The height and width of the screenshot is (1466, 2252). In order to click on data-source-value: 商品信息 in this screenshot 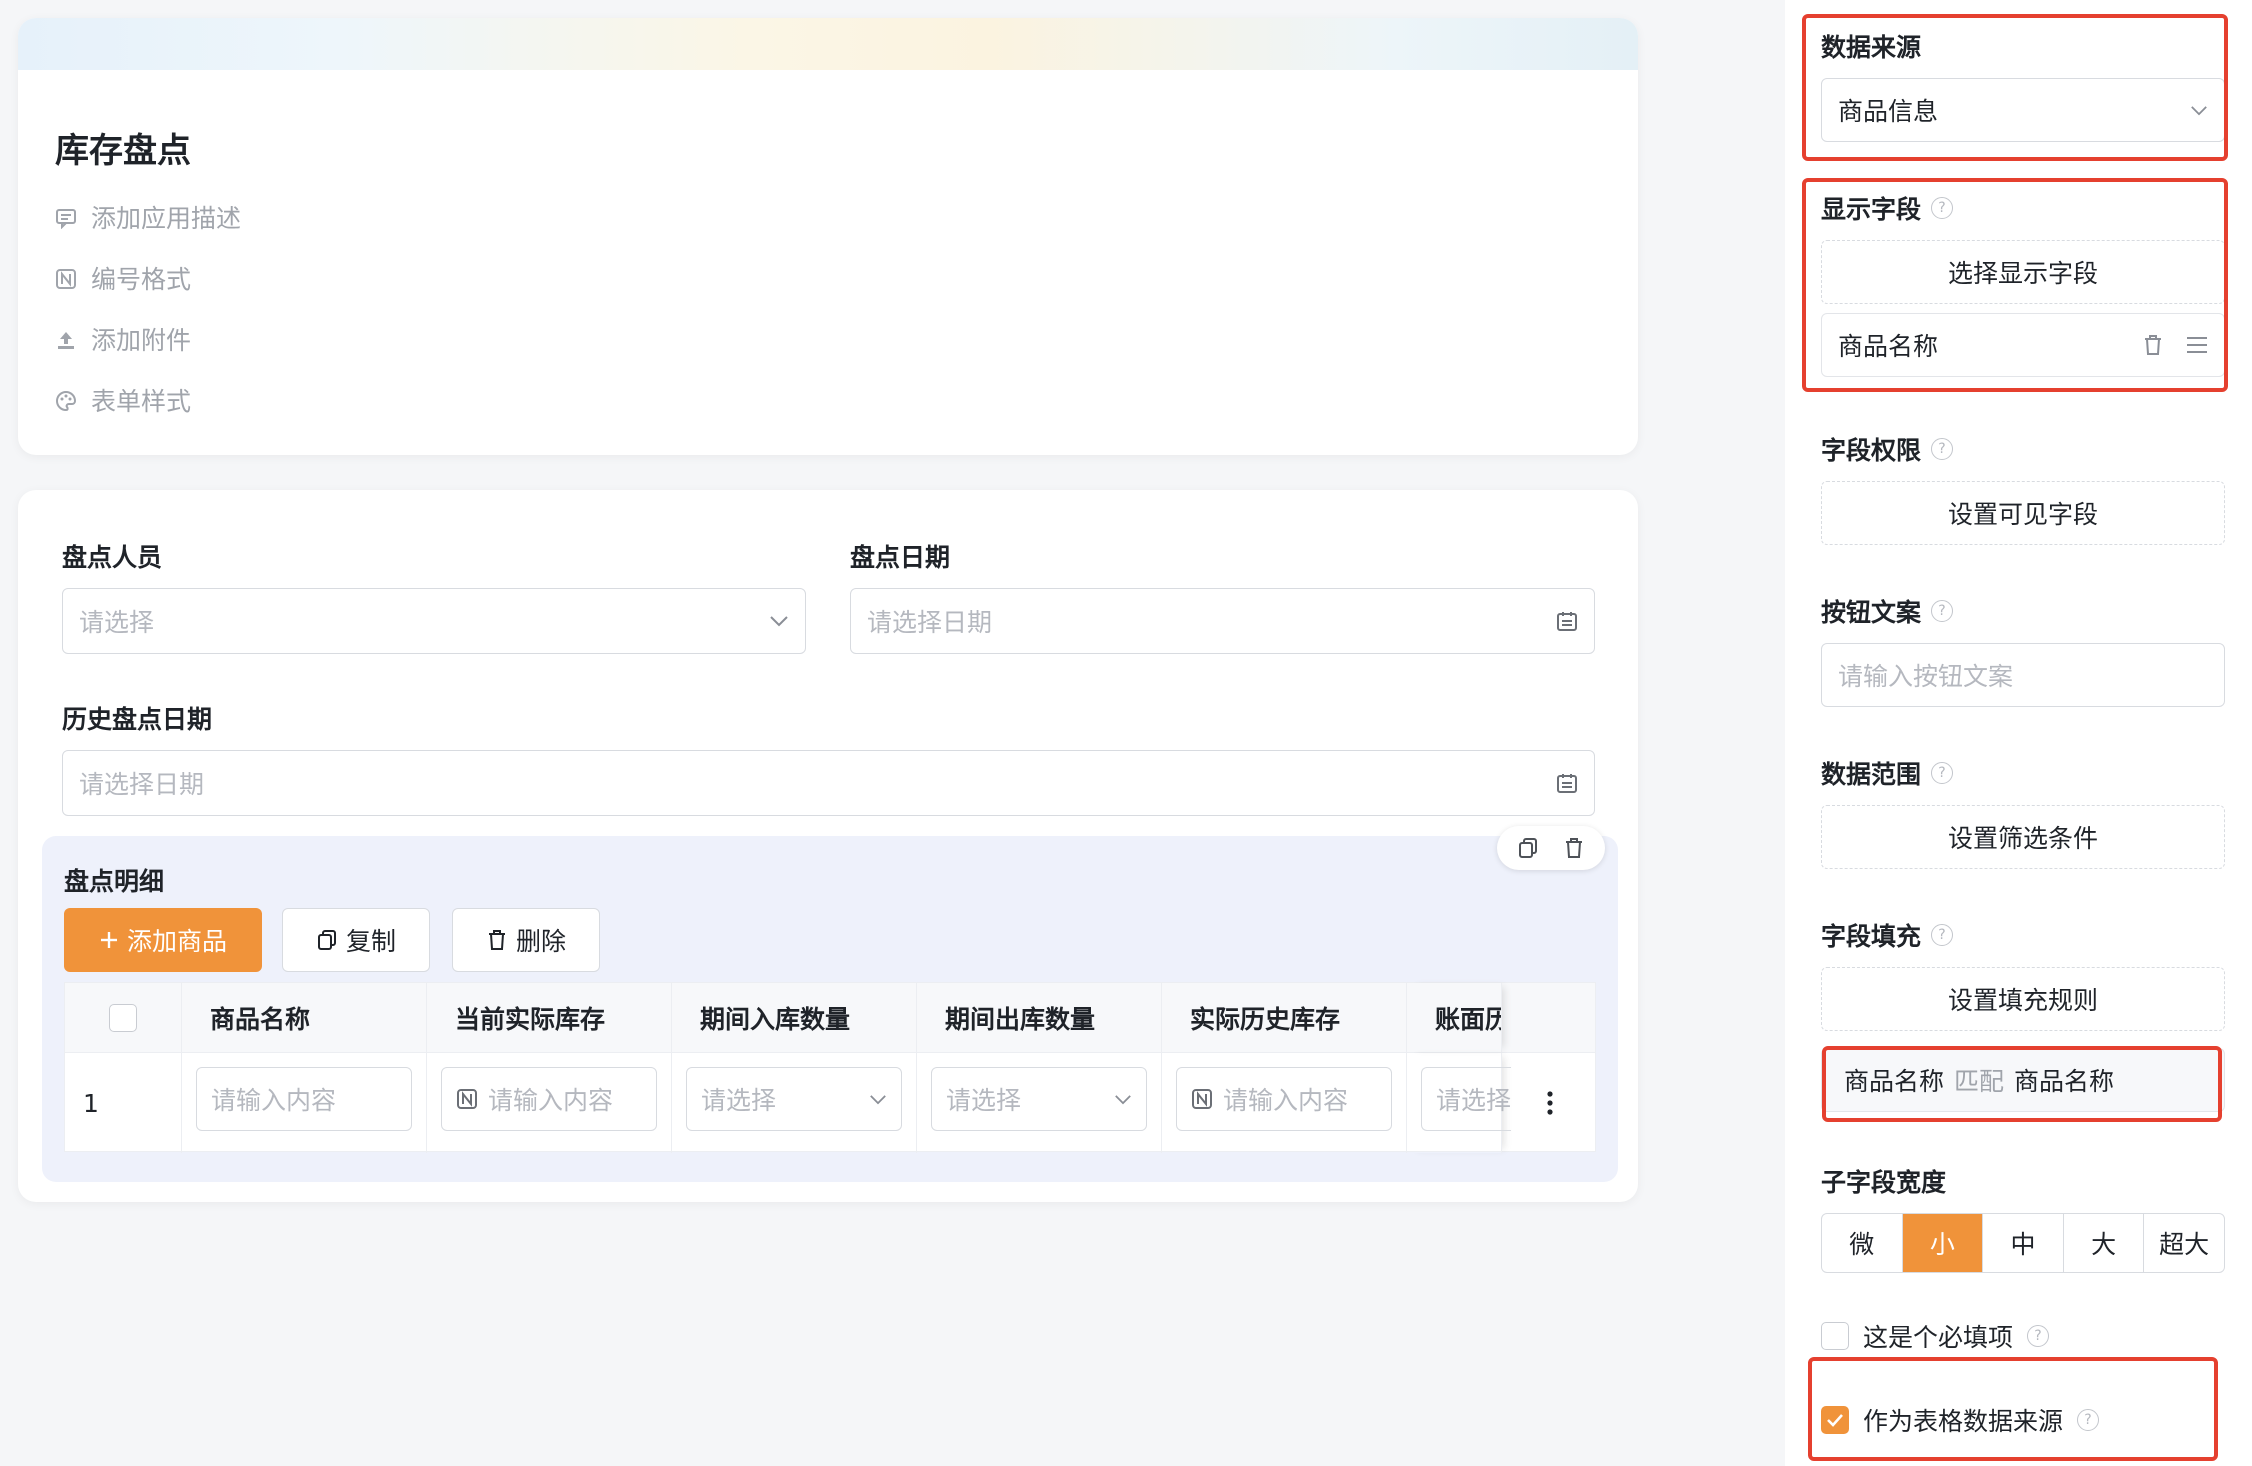, I will do `click(1888, 111)`.